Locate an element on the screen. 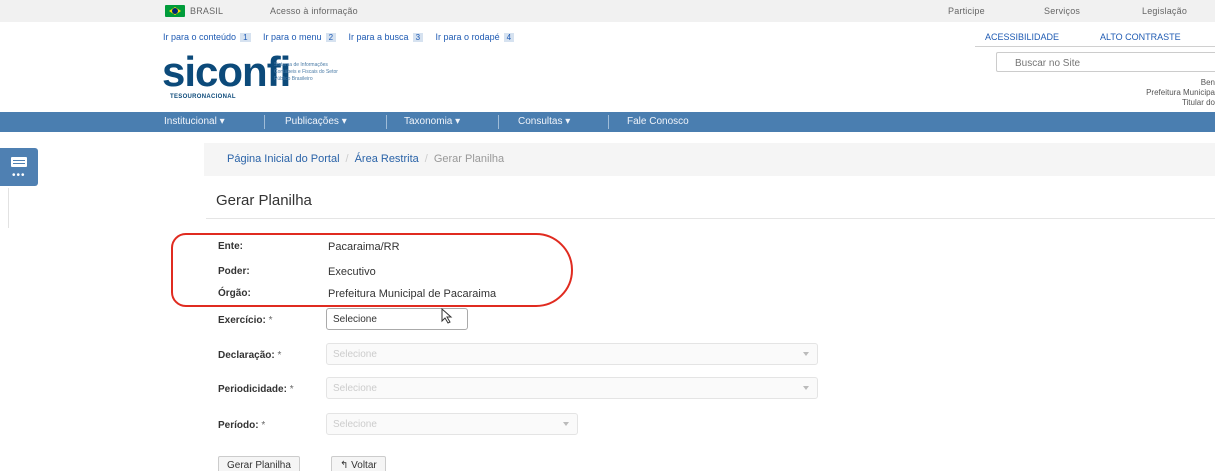 The image size is (1215, 471). skip-to-search-key: 3 is located at coordinates (418, 37).